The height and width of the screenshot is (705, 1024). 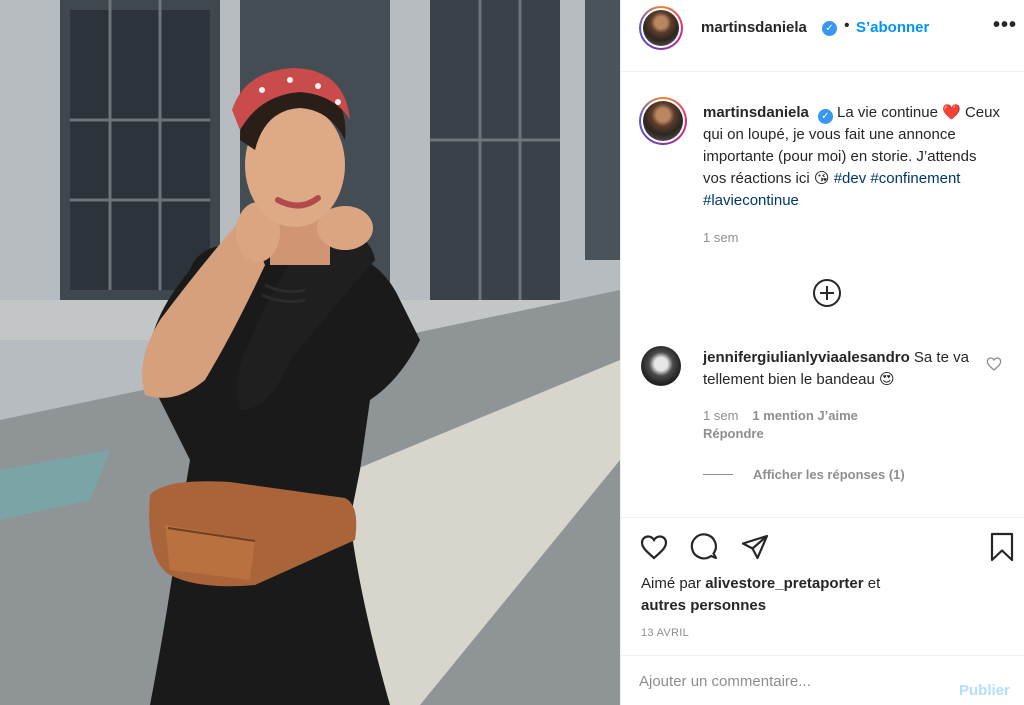 What do you see at coordinates (1002, 547) in the screenshot?
I see `bookmark-icon` at bounding box center [1002, 547].